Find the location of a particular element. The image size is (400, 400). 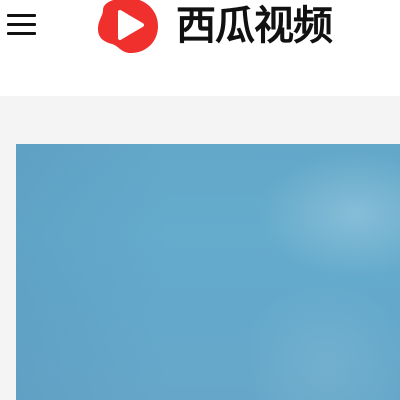

brand-logo: 西瓜视频 is located at coordinates (214, 29).